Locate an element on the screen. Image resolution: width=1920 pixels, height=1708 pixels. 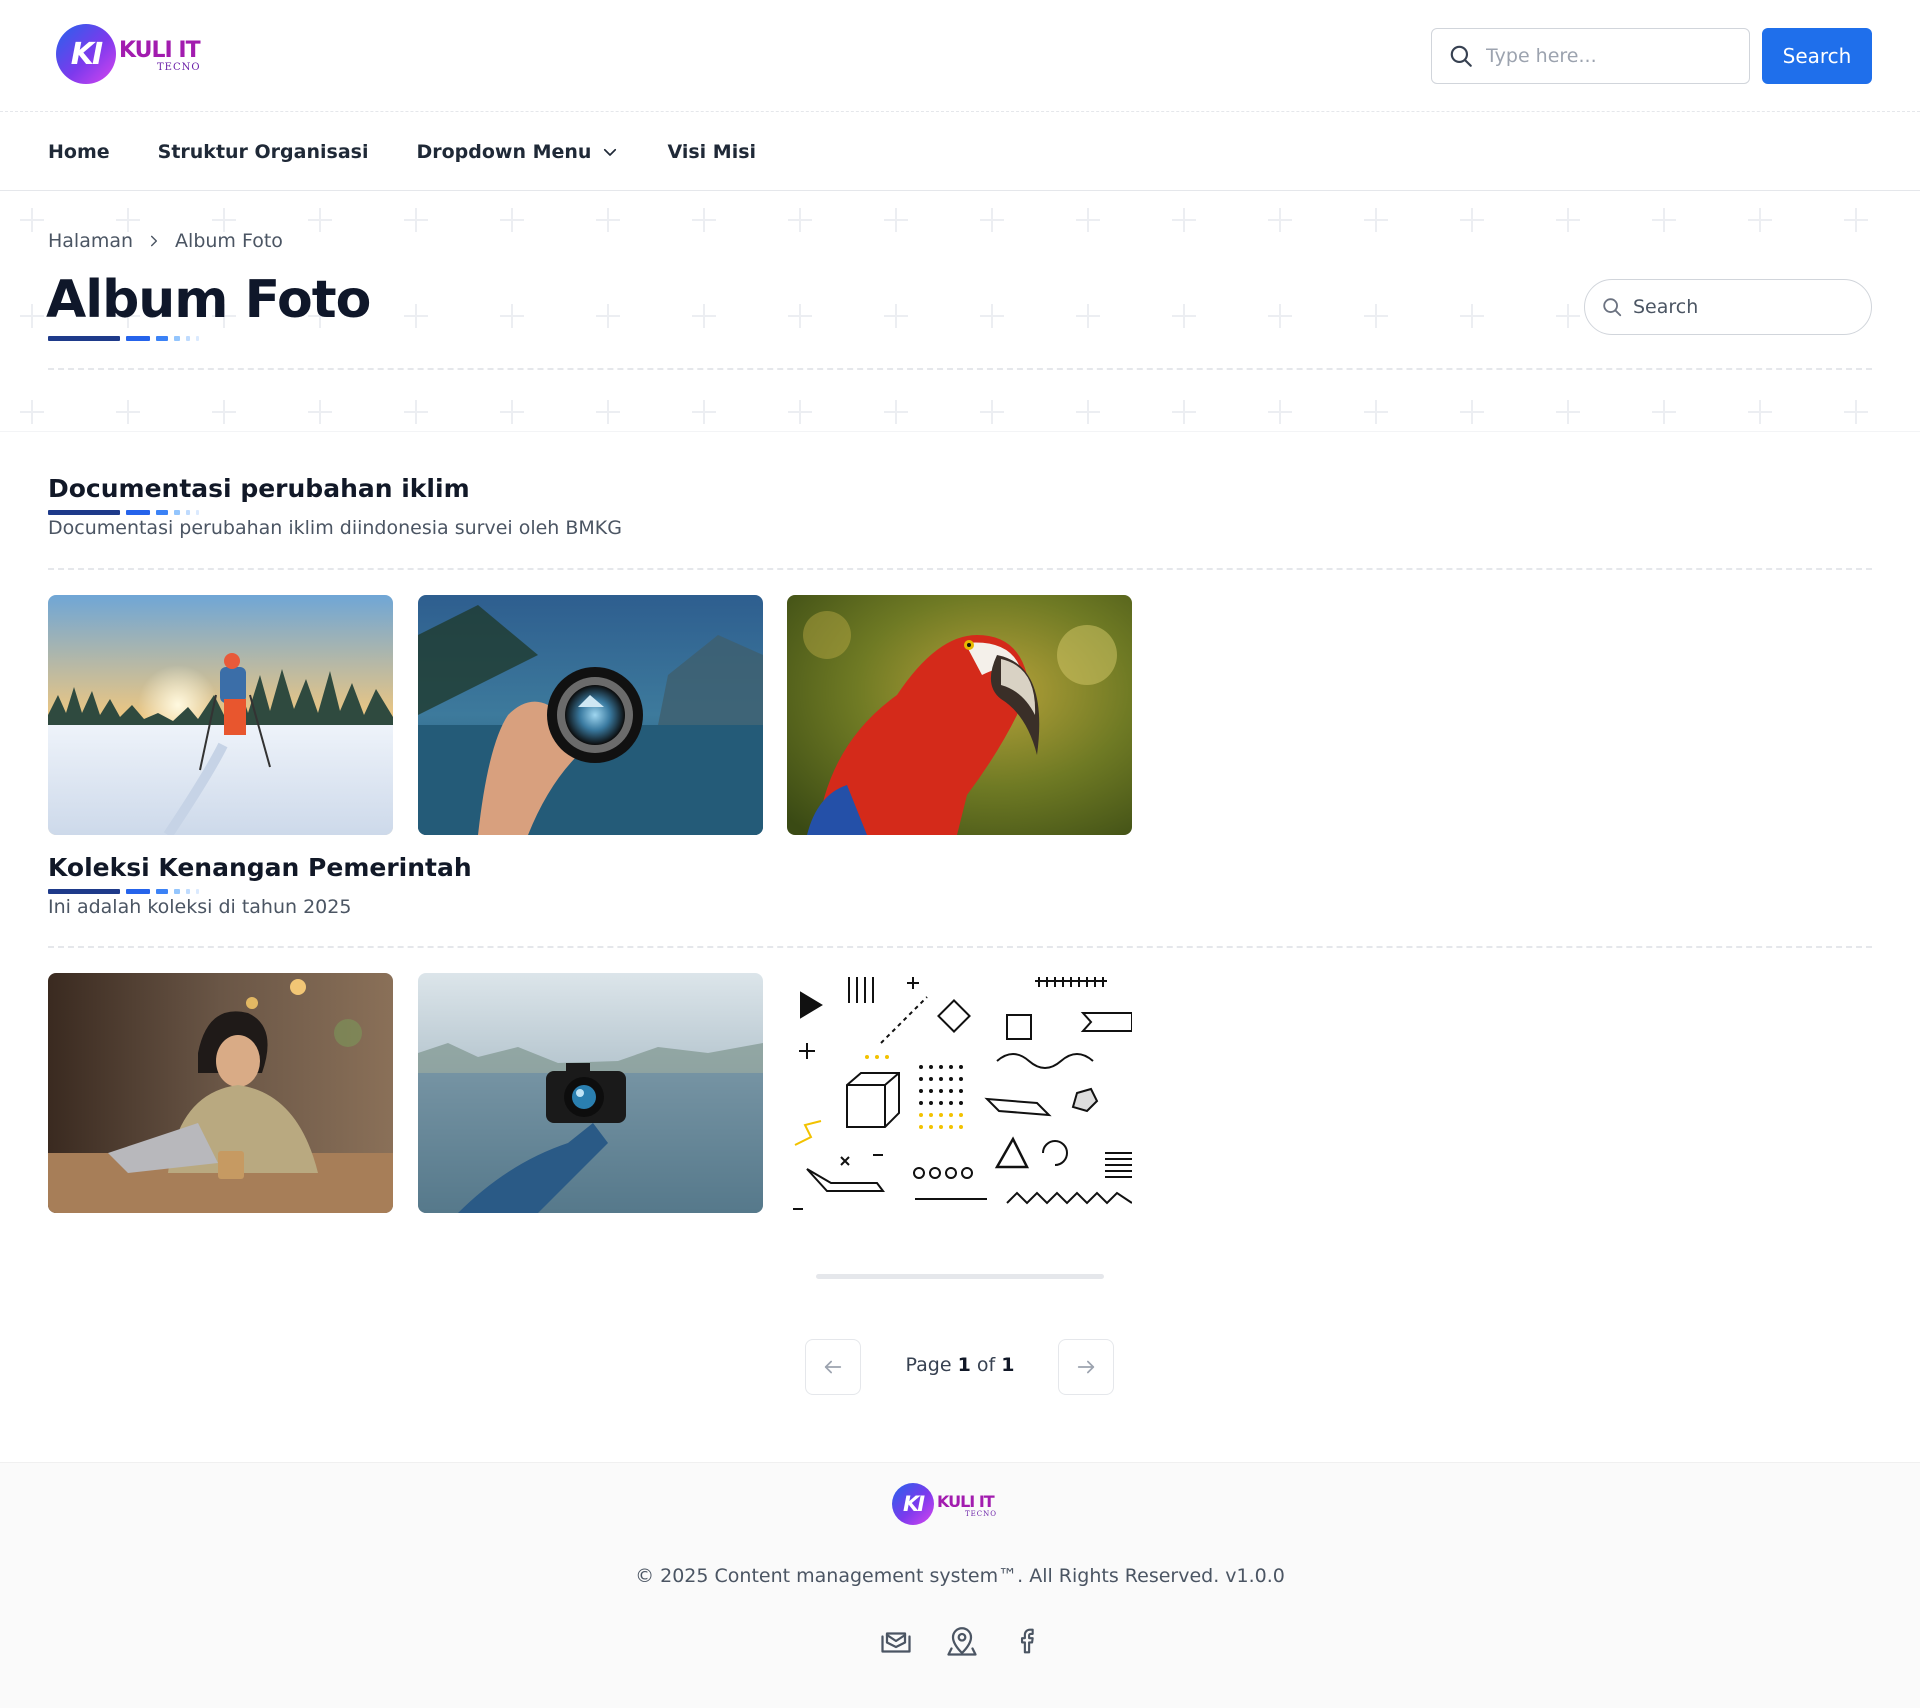
nav-item-home: Home is located at coordinates (79, 152).